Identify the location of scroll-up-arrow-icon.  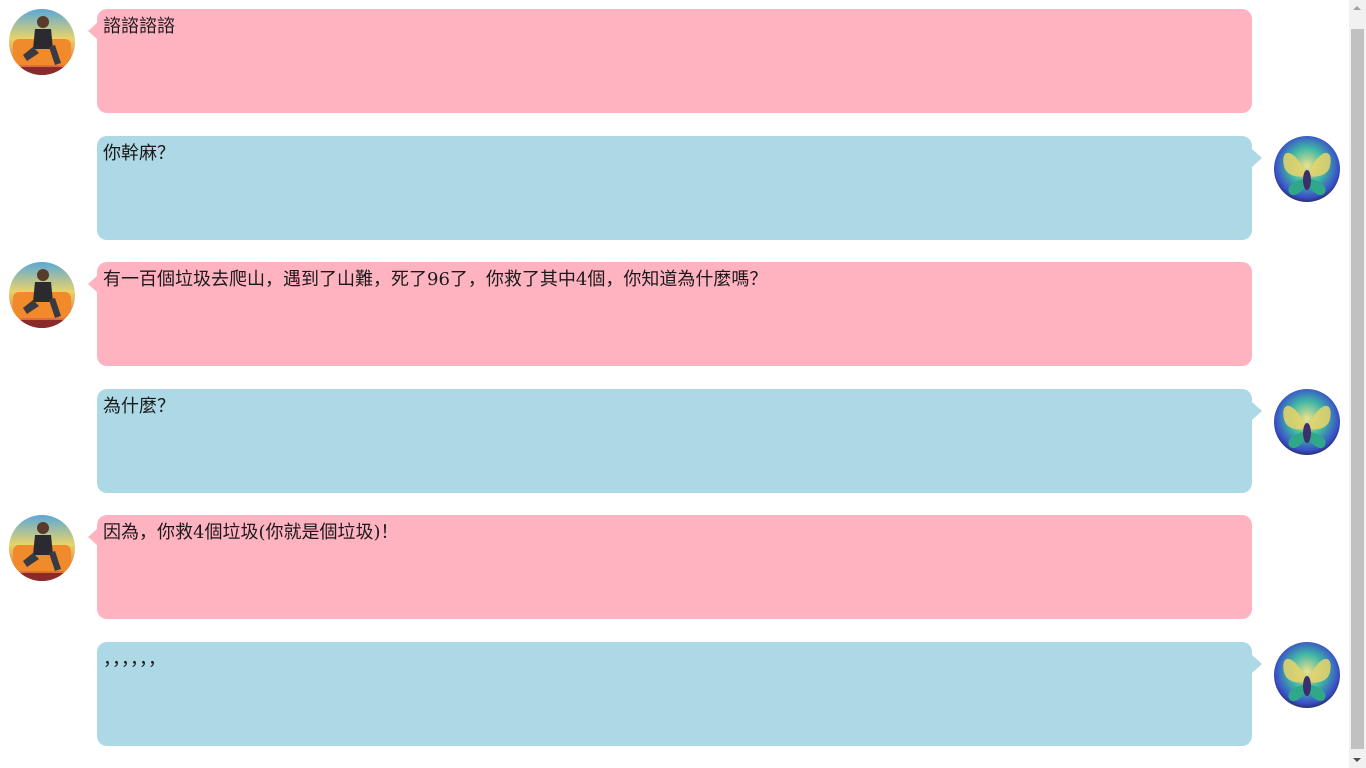
(1357, 8).